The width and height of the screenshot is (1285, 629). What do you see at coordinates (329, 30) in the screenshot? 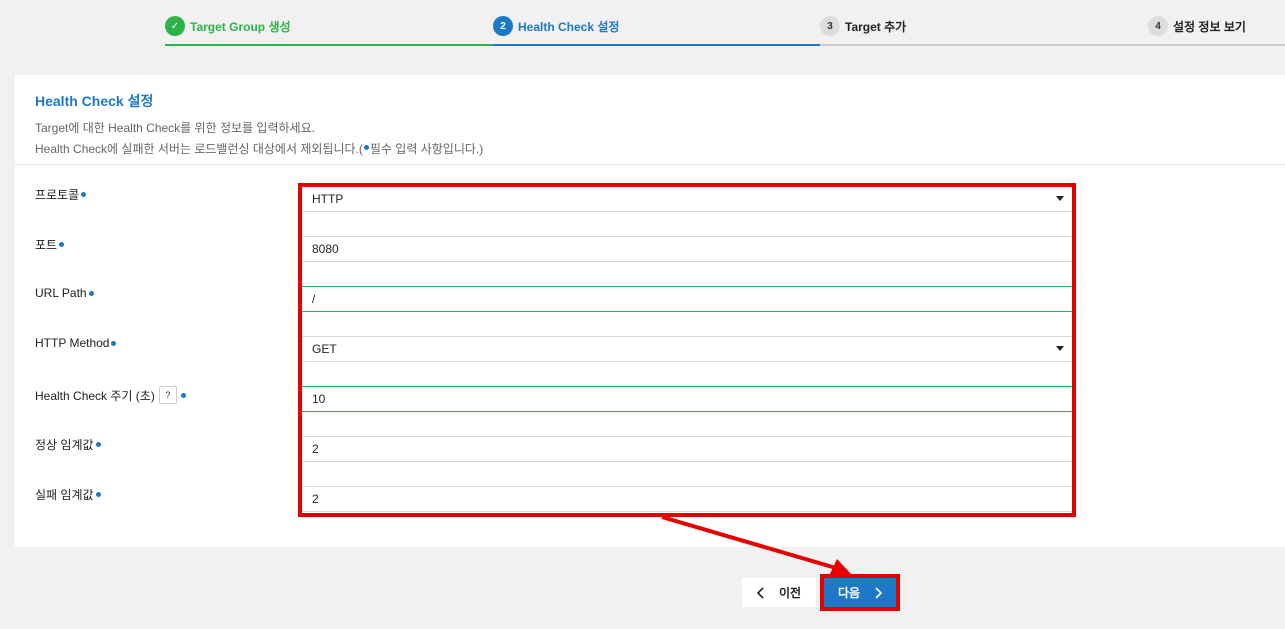
I see `step-target-group: ✓ Target Group 생성` at bounding box center [329, 30].